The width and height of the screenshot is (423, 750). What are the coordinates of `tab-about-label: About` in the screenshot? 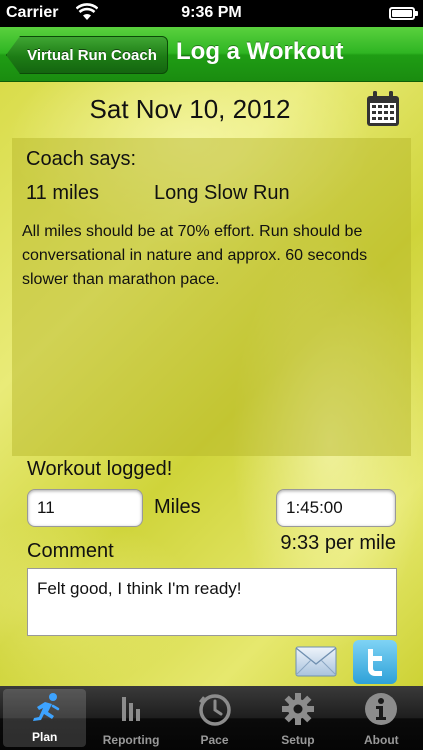 It's located at (381, 740).